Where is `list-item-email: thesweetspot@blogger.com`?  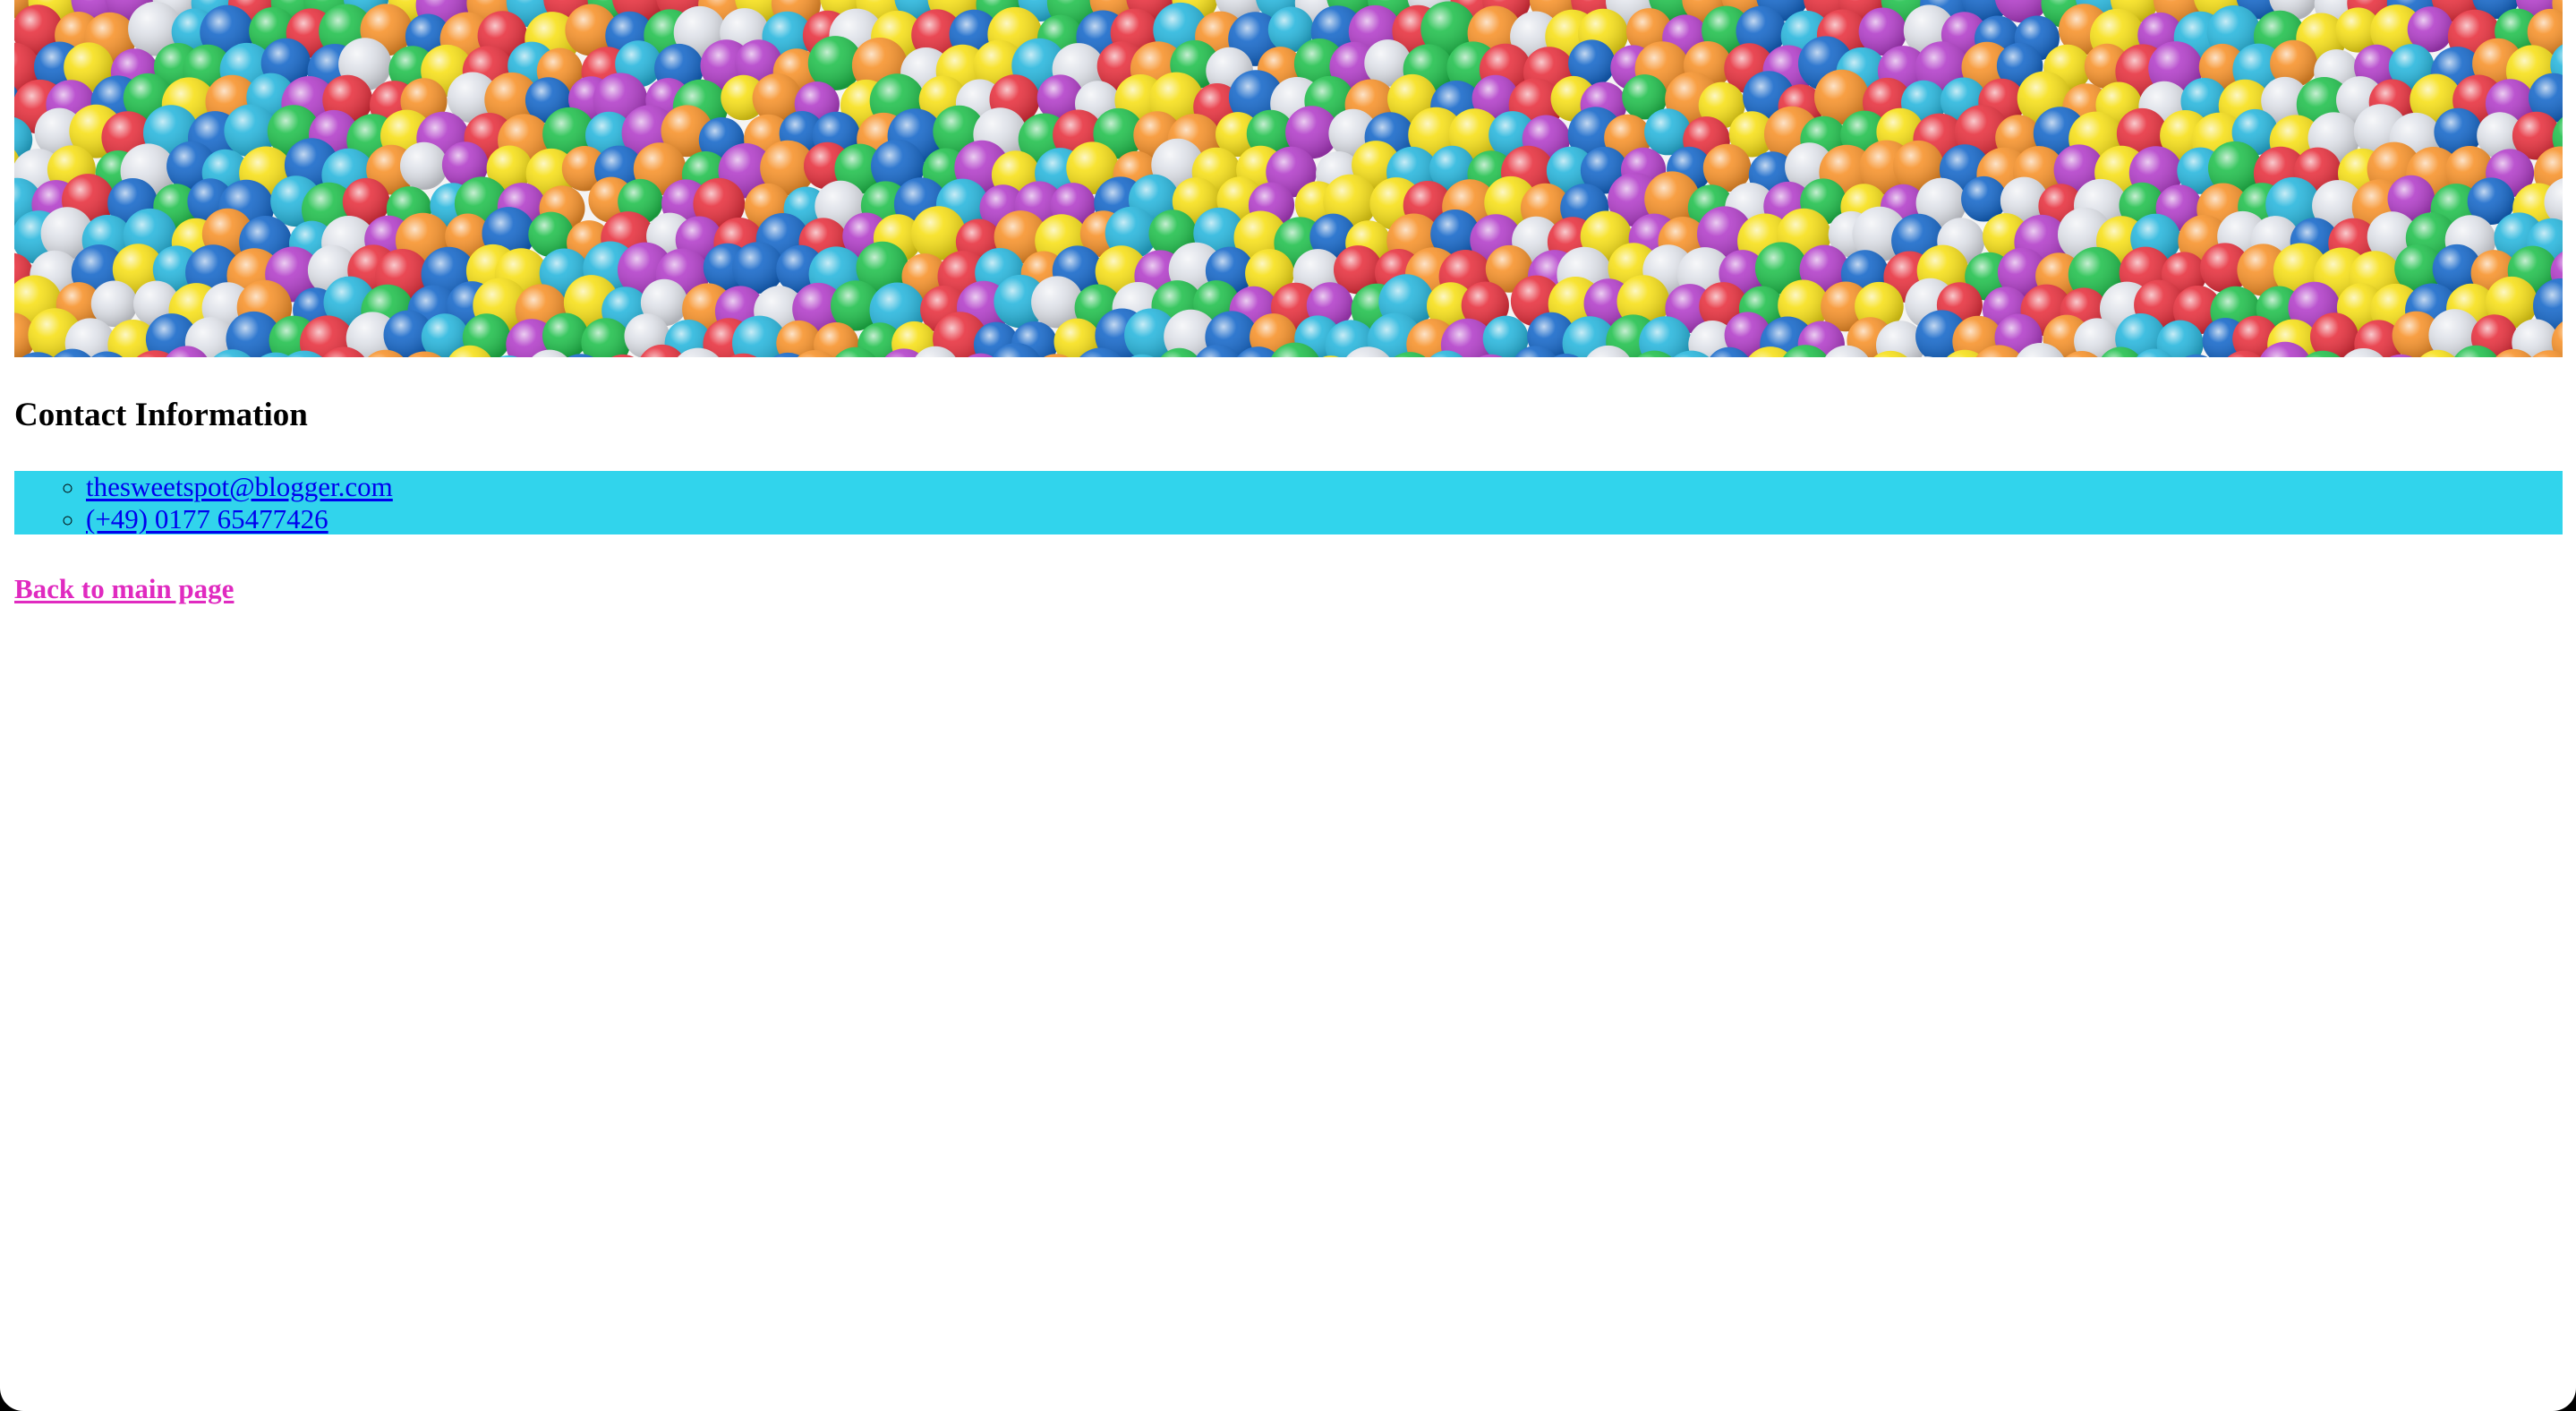 list-item-email: thesweetspot@blogger.com is located at coordinates (1324, 487).